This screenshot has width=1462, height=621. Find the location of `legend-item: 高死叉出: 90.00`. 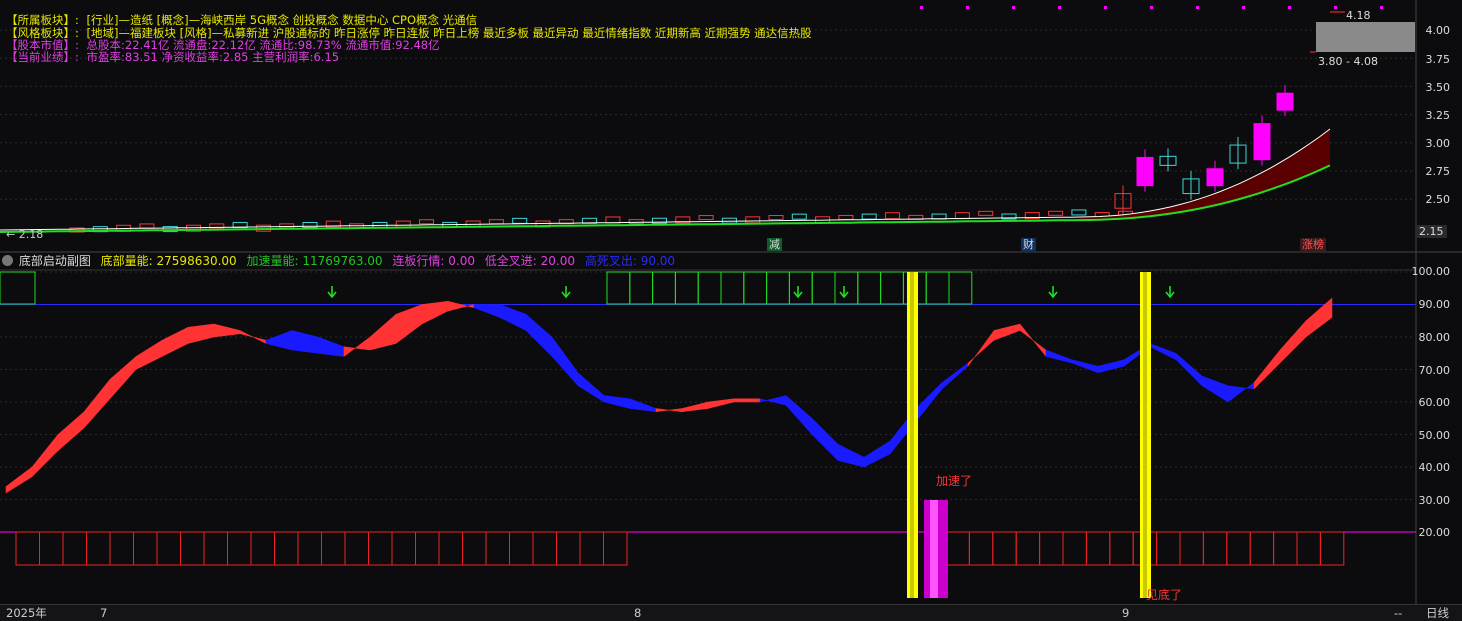

legend-item: 高死叉出: 90.00 is located at coordinates (630, 261).